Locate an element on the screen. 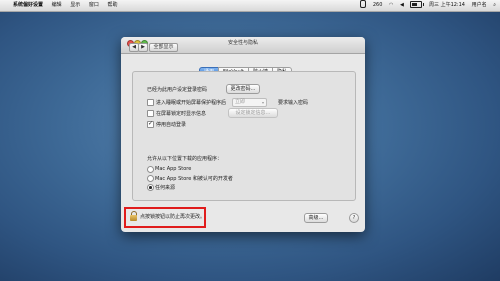 The height and width of the screenshot is (281, 500). source-identified-developers-radio is located at coordinates (150, 178).